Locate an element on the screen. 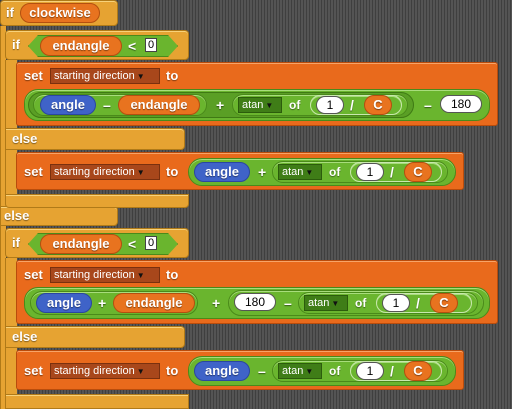  dropdown-starting-direction-1: starting direction ▼ is located at coordinates (105, 76).